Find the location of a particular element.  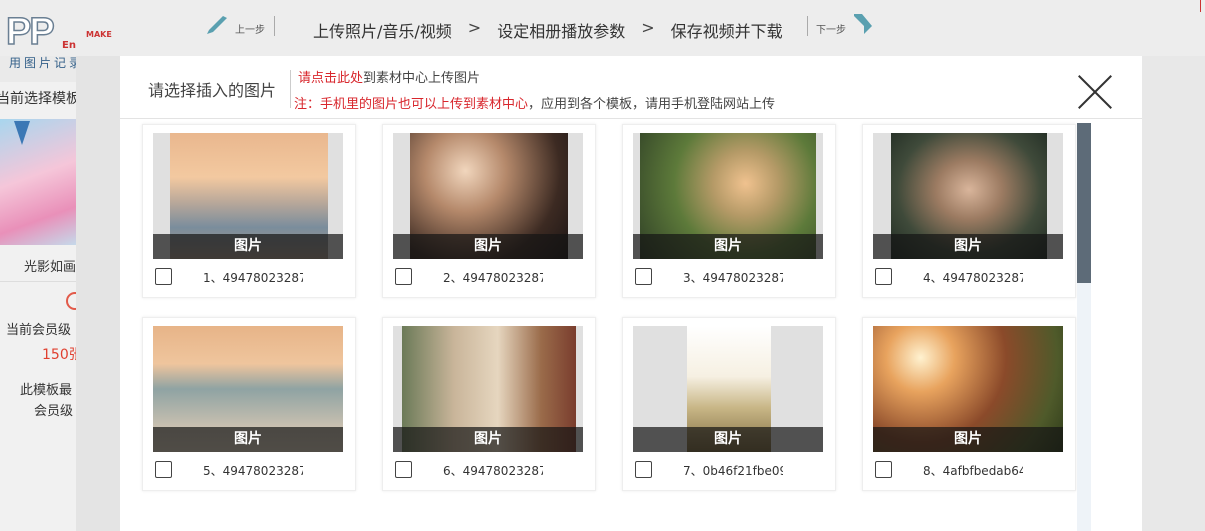

upload-link: 请点击此处 is located at coordinates (330, 78).